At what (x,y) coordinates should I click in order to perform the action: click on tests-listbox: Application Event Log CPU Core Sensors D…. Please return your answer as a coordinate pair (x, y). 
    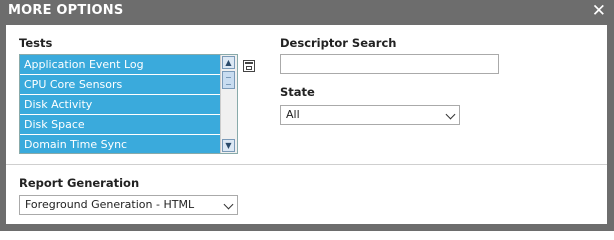
    Looking at the image, I should click on (128, 104).